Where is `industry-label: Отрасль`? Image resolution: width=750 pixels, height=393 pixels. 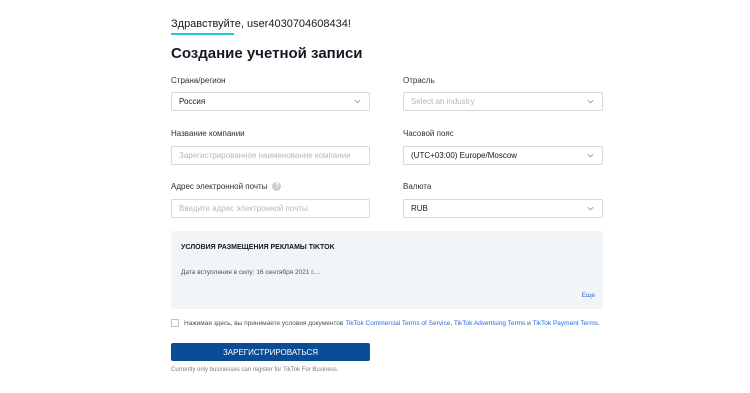 industry-label: Отрасль is located at coordinates (419, 80).